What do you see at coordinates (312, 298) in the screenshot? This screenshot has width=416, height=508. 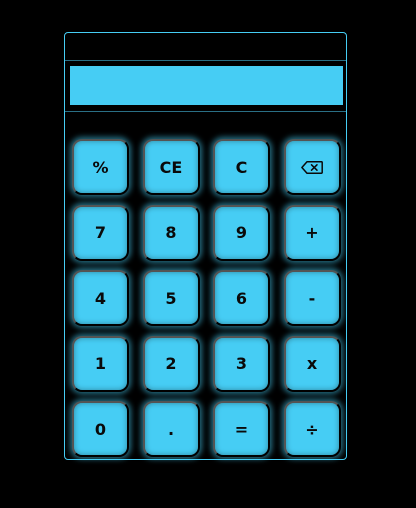 I see `subtract-key: -` at bounding box center [312, 298].